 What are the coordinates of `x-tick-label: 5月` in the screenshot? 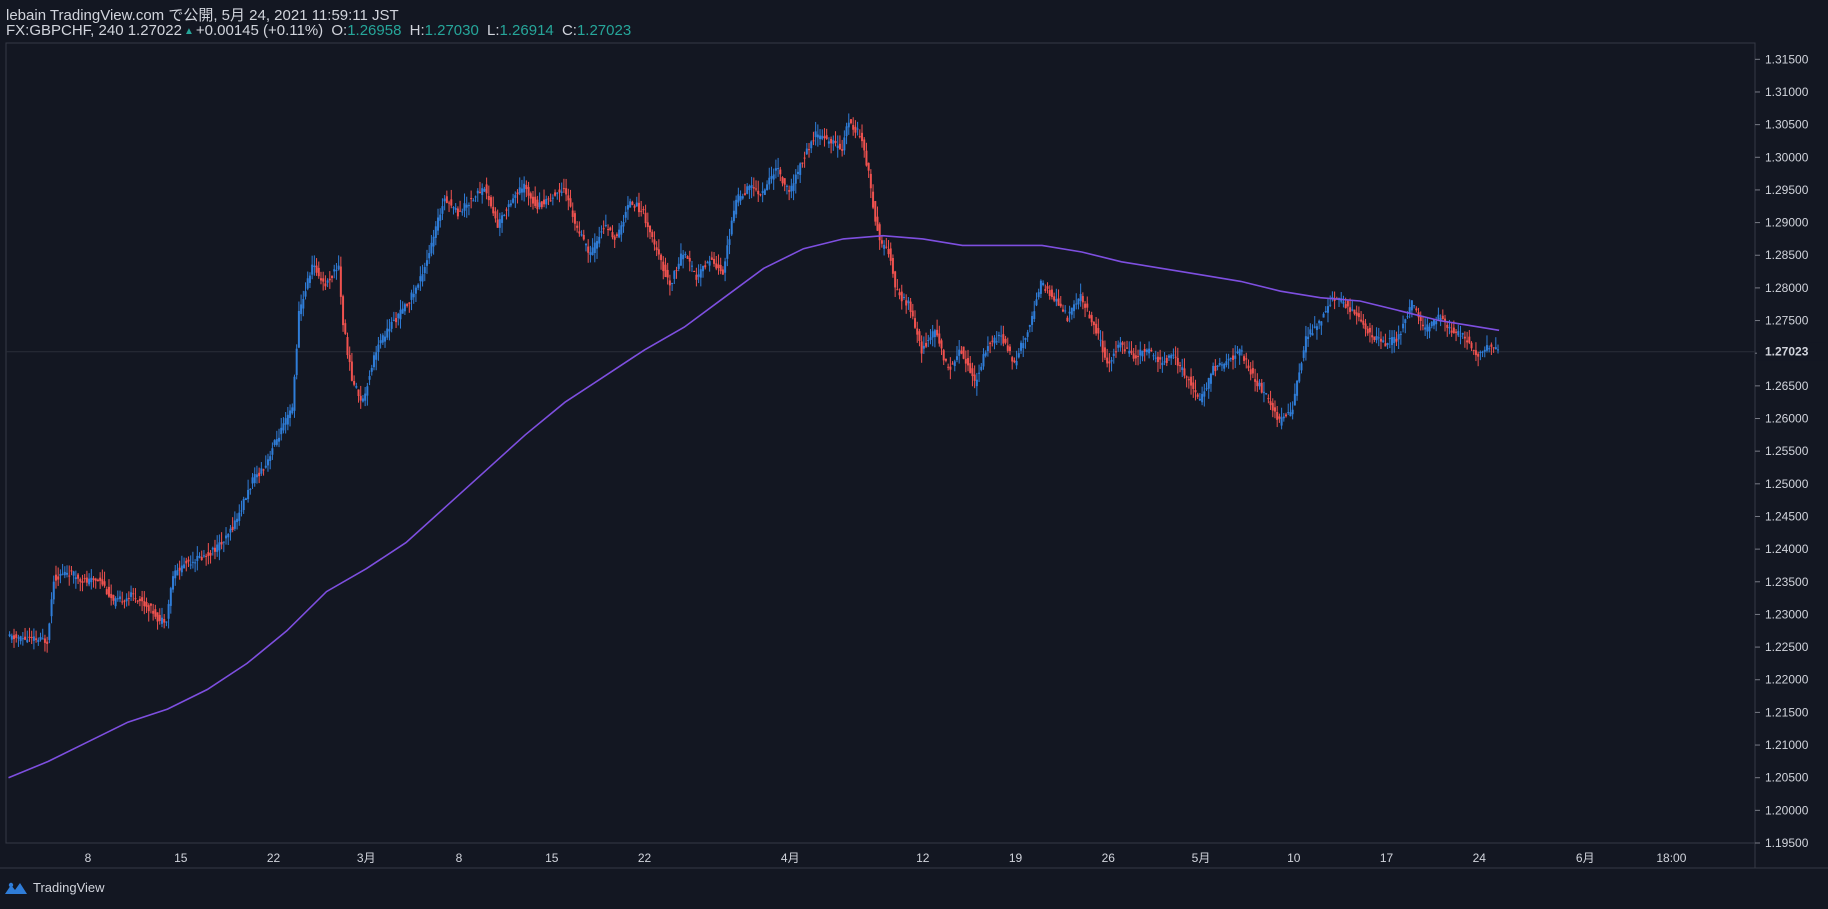 It's located at (1201, 858).